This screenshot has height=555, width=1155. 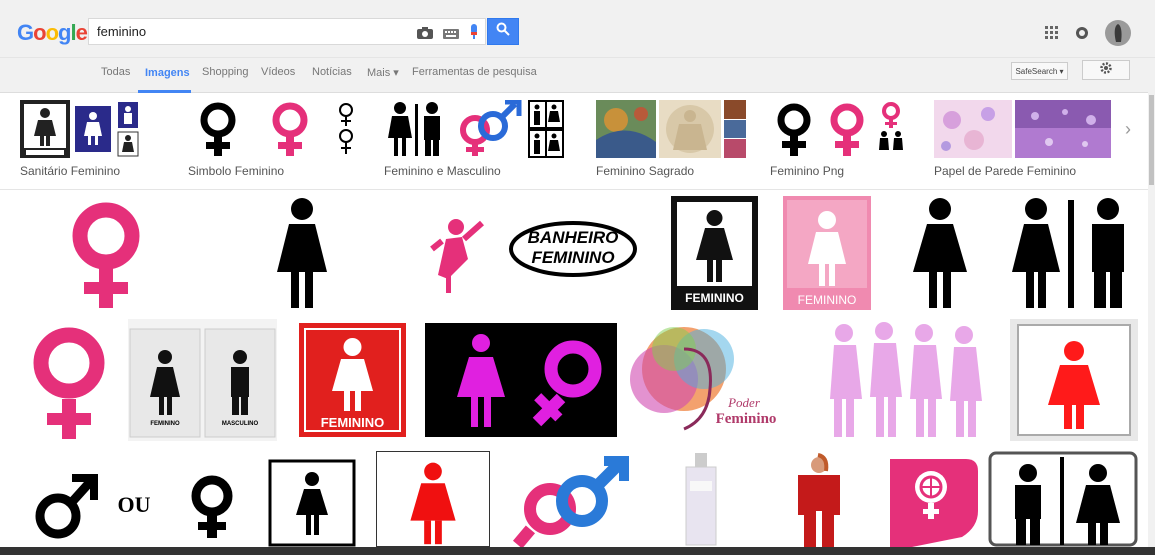 What do you see at coordinates (474, 72) in the screenshot?
I see `tab-ferramentas: Ferramentas de pesquisa` at bounding box center [474, 72].